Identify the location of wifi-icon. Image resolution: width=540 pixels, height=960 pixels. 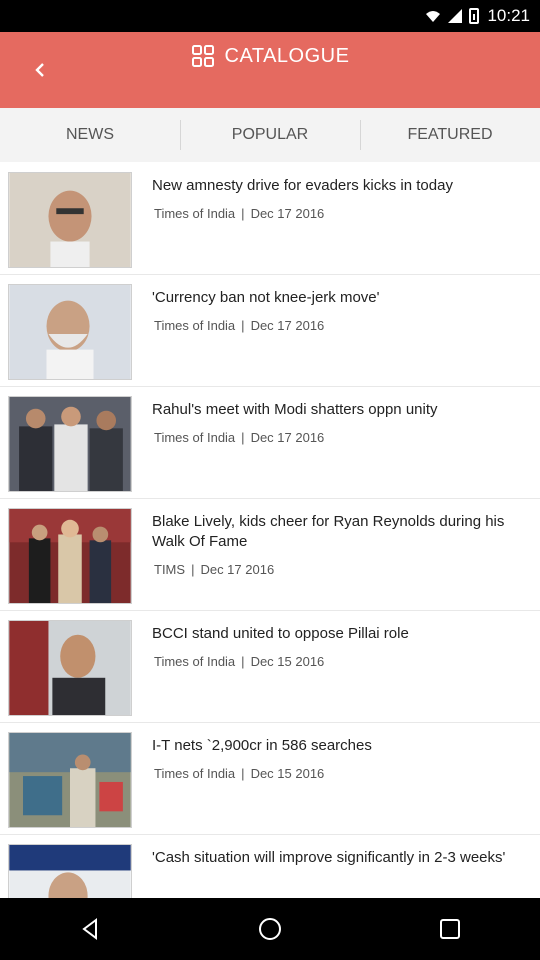
(433, 16).